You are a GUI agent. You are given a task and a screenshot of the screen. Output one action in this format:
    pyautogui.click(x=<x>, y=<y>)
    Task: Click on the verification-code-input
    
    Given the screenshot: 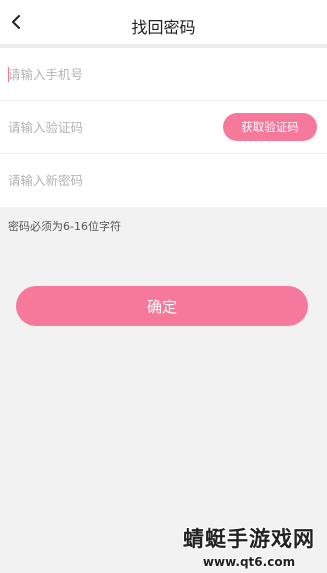 What is the action you would take?
    pyautogui.click(x=115, y=127)
    